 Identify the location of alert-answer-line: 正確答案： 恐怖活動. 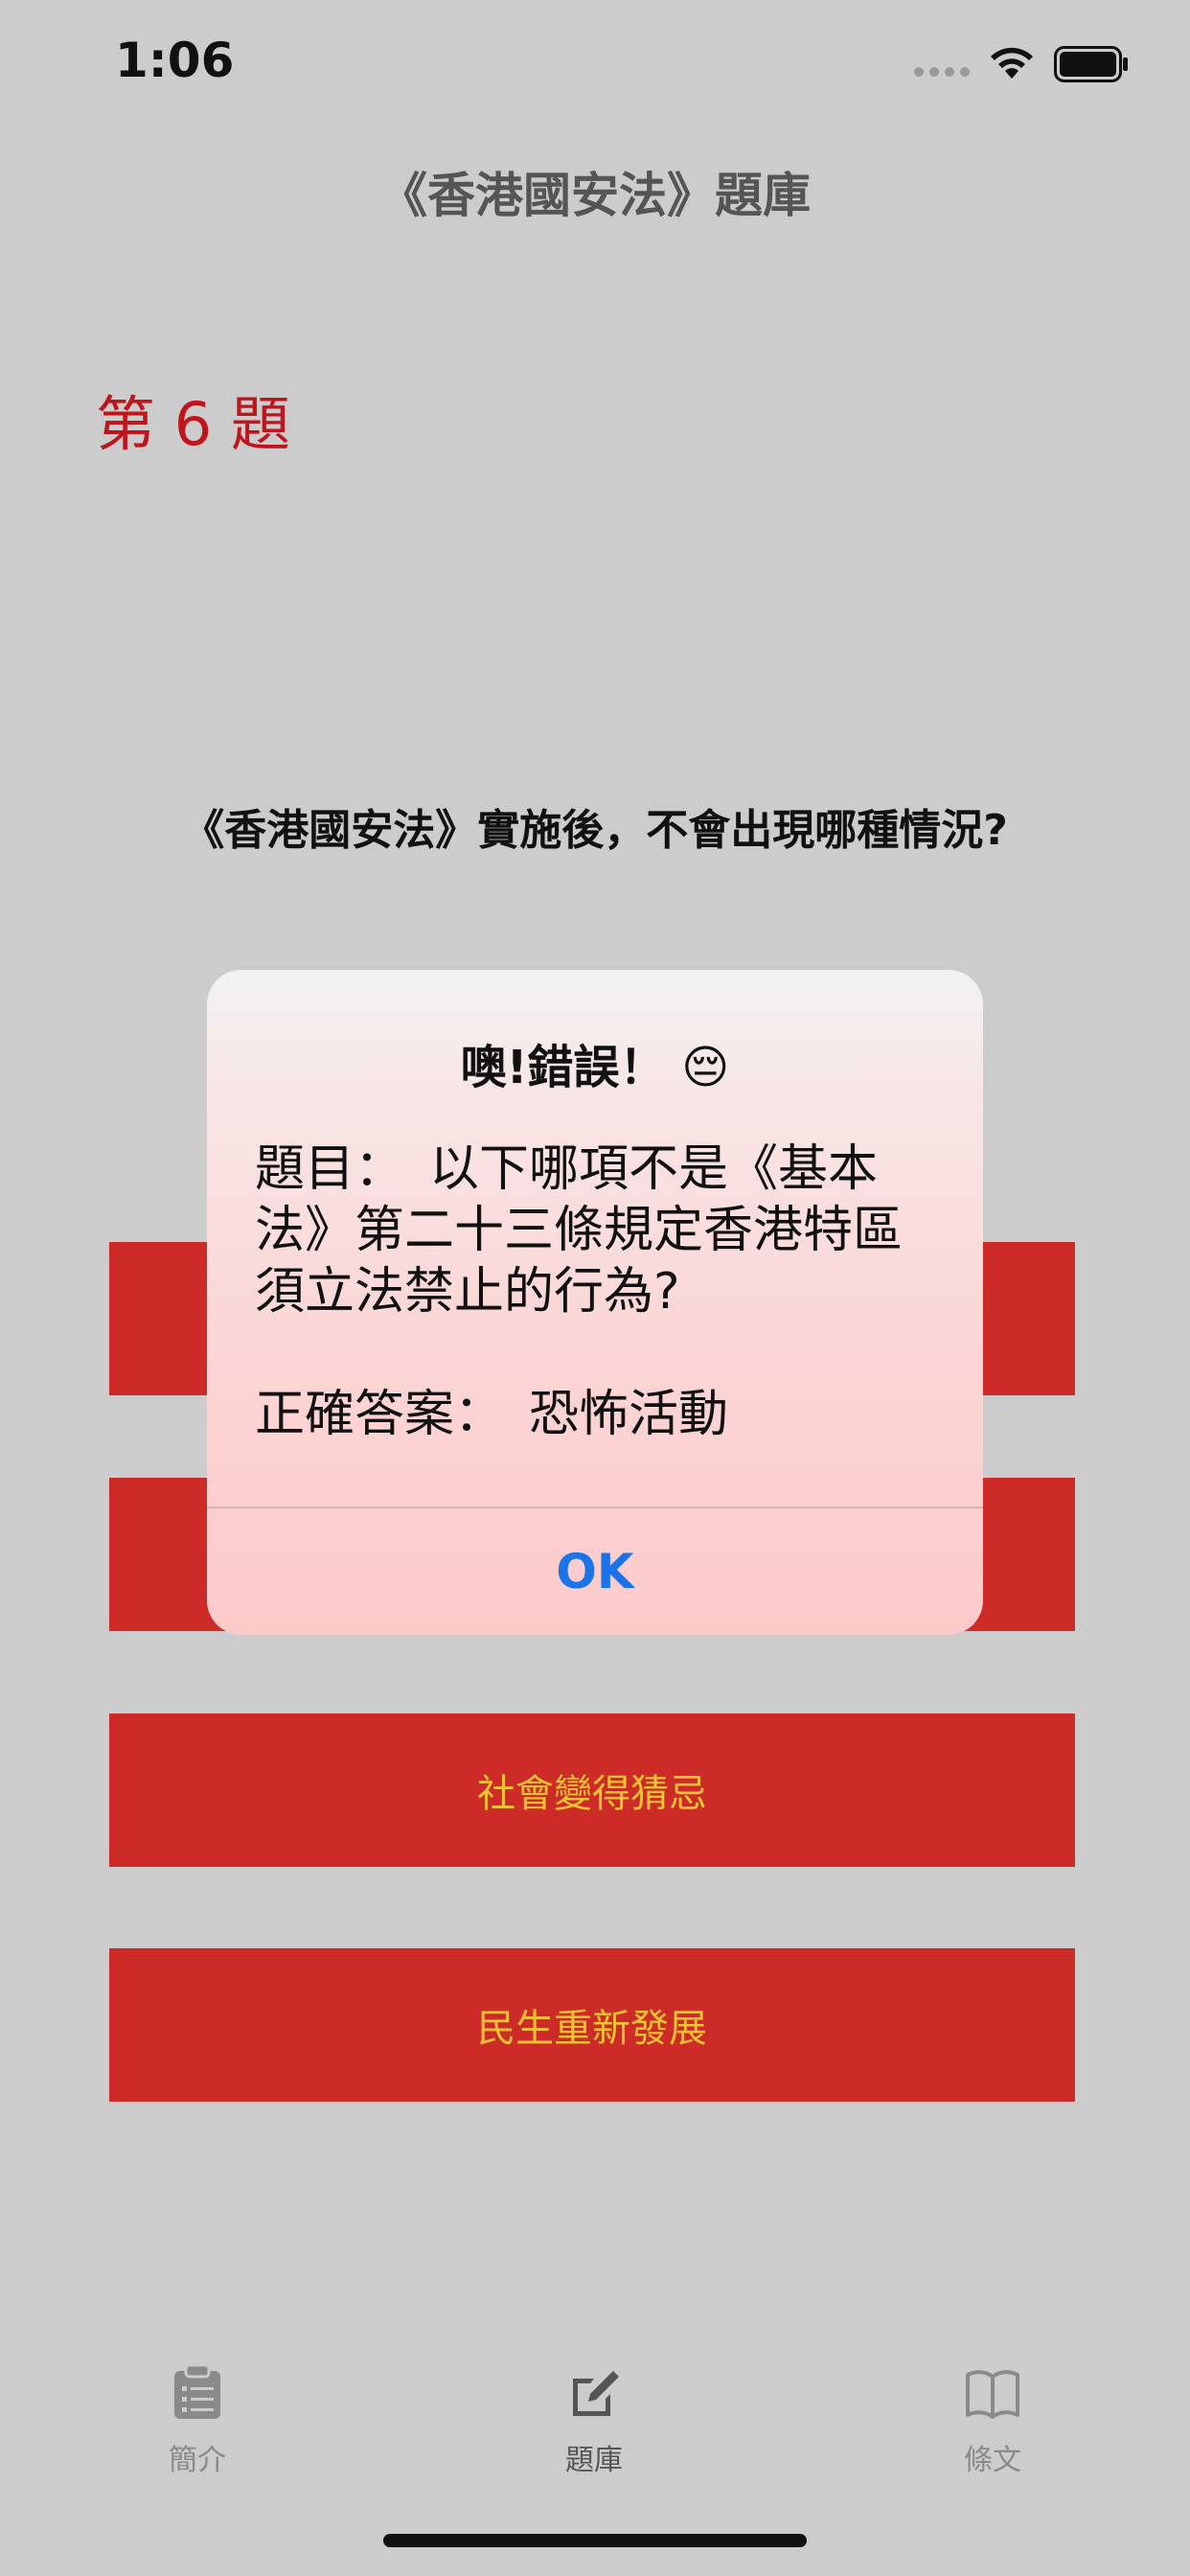
(492, 1414).